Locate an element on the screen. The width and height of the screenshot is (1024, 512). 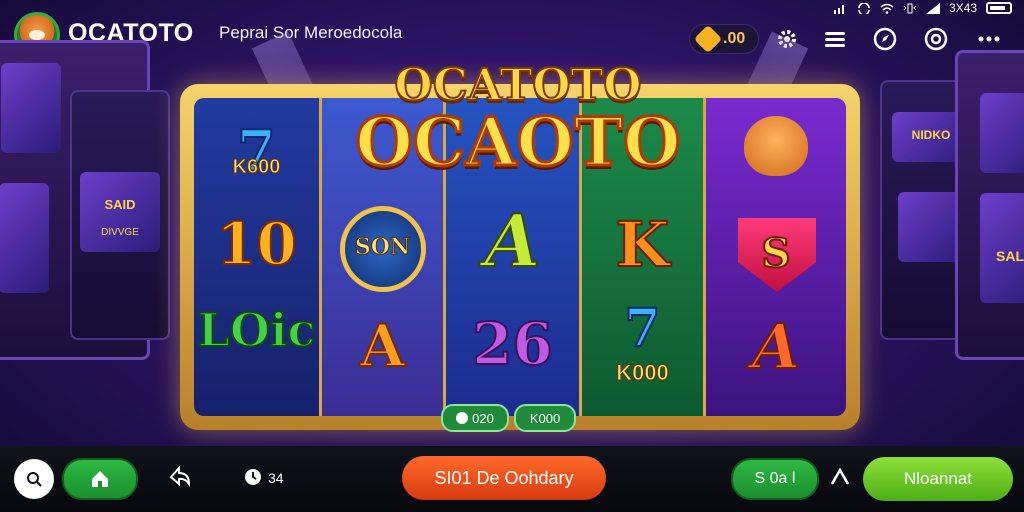
reel-symbol: SON is located at coordinates (382, 247).